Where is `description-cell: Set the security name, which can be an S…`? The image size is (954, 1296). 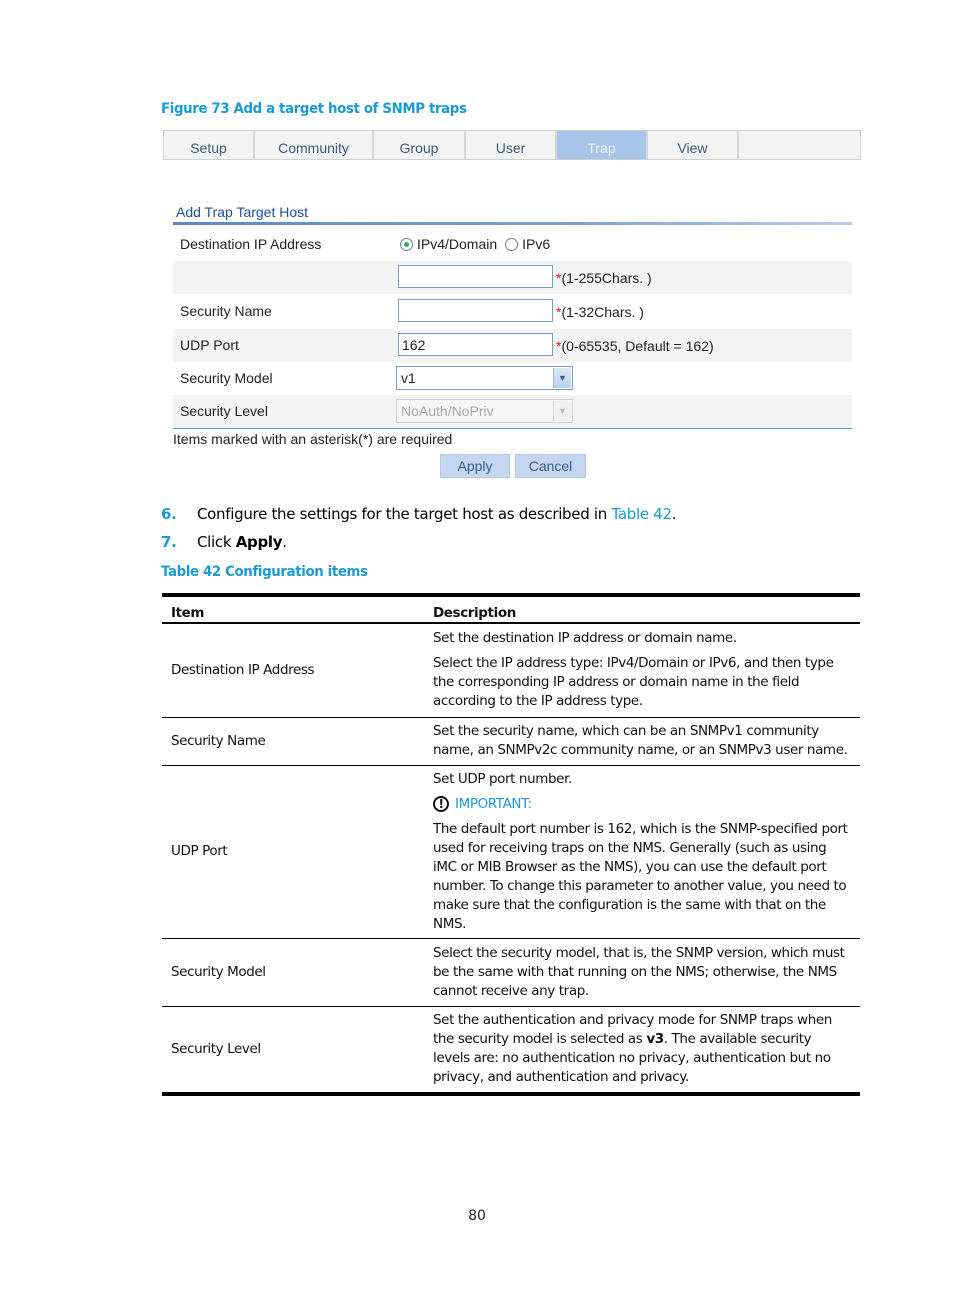
description-cell: Set the security name, which can be an S… is located at coordinates (642, 741).